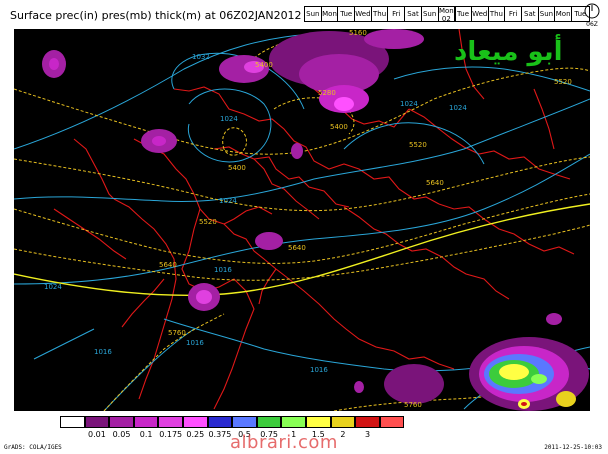 This screenshot has height=454, width=608. I want to click on colorbar-label: 0.1, so click(146, 434).